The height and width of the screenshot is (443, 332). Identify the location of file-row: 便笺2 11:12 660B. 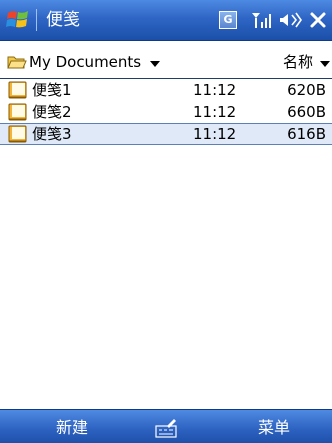
(166, 112).